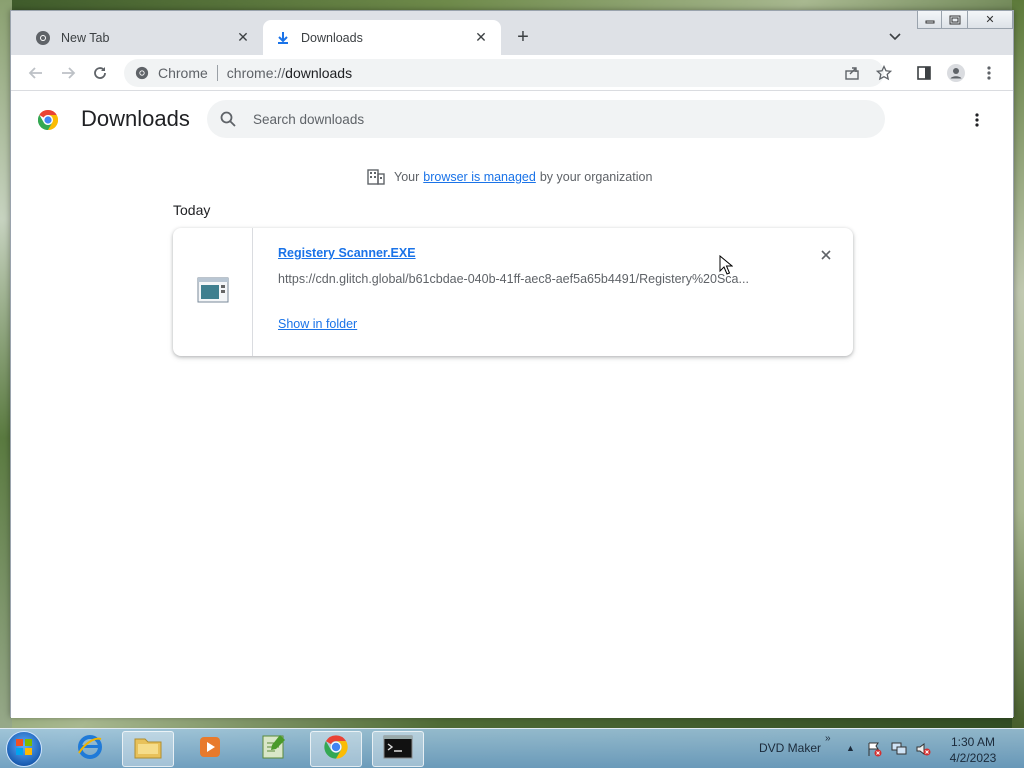 The width and height of the screenshot is (1024, 768). What do you see at coordinates (596, 177) in the screenshot?
I see `managed-suffix: by your organization` at bounding box center [596, 177].